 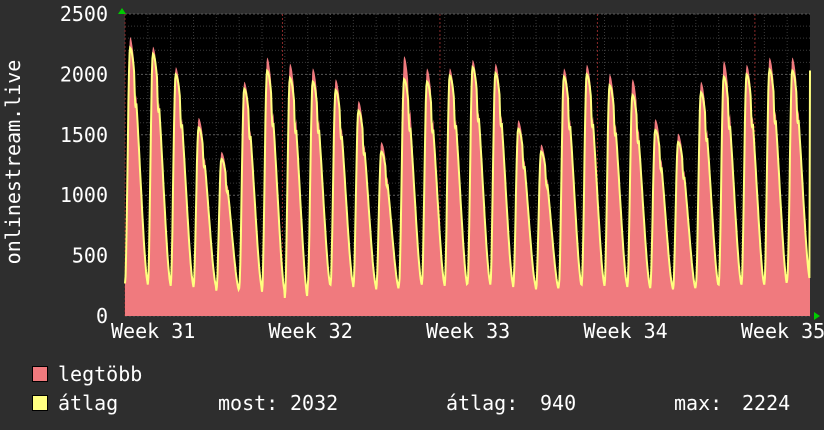 I want to click on y-tick-label: 1500, so click(x=84, y=135).